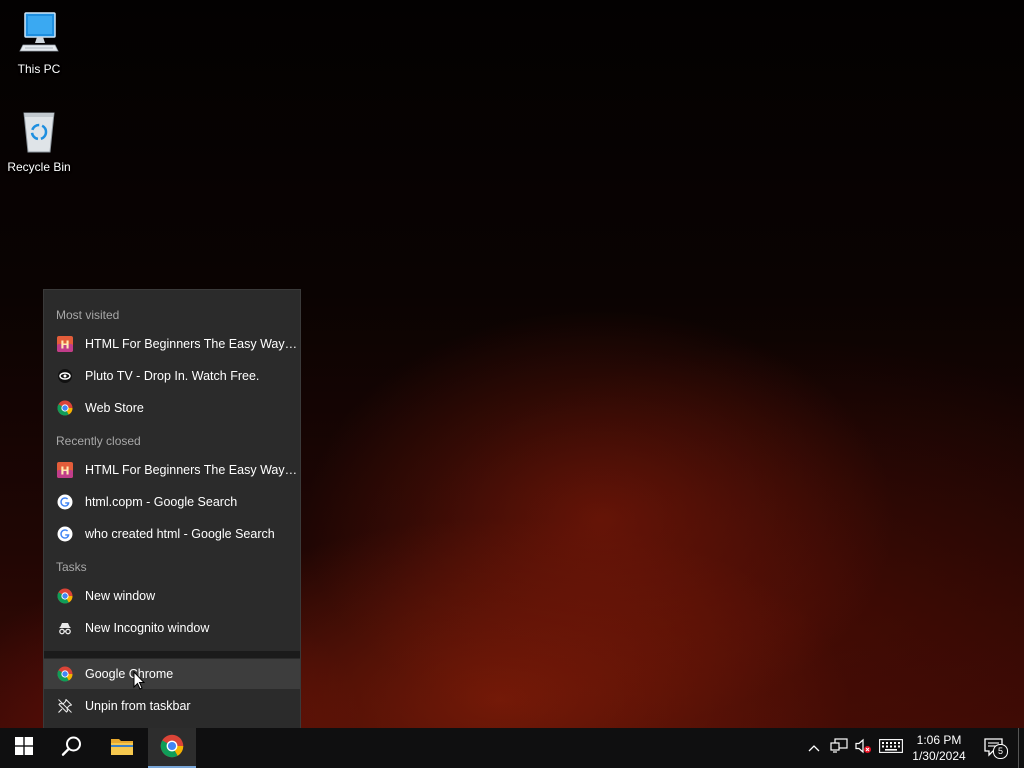 Image resolution: width=1024 pixels, height=768 pixels. Describe the element at coordinates (939, 748) in the screenshot. I see `taskbar-clock: 1:06 PM 1/30/2024` at that location.